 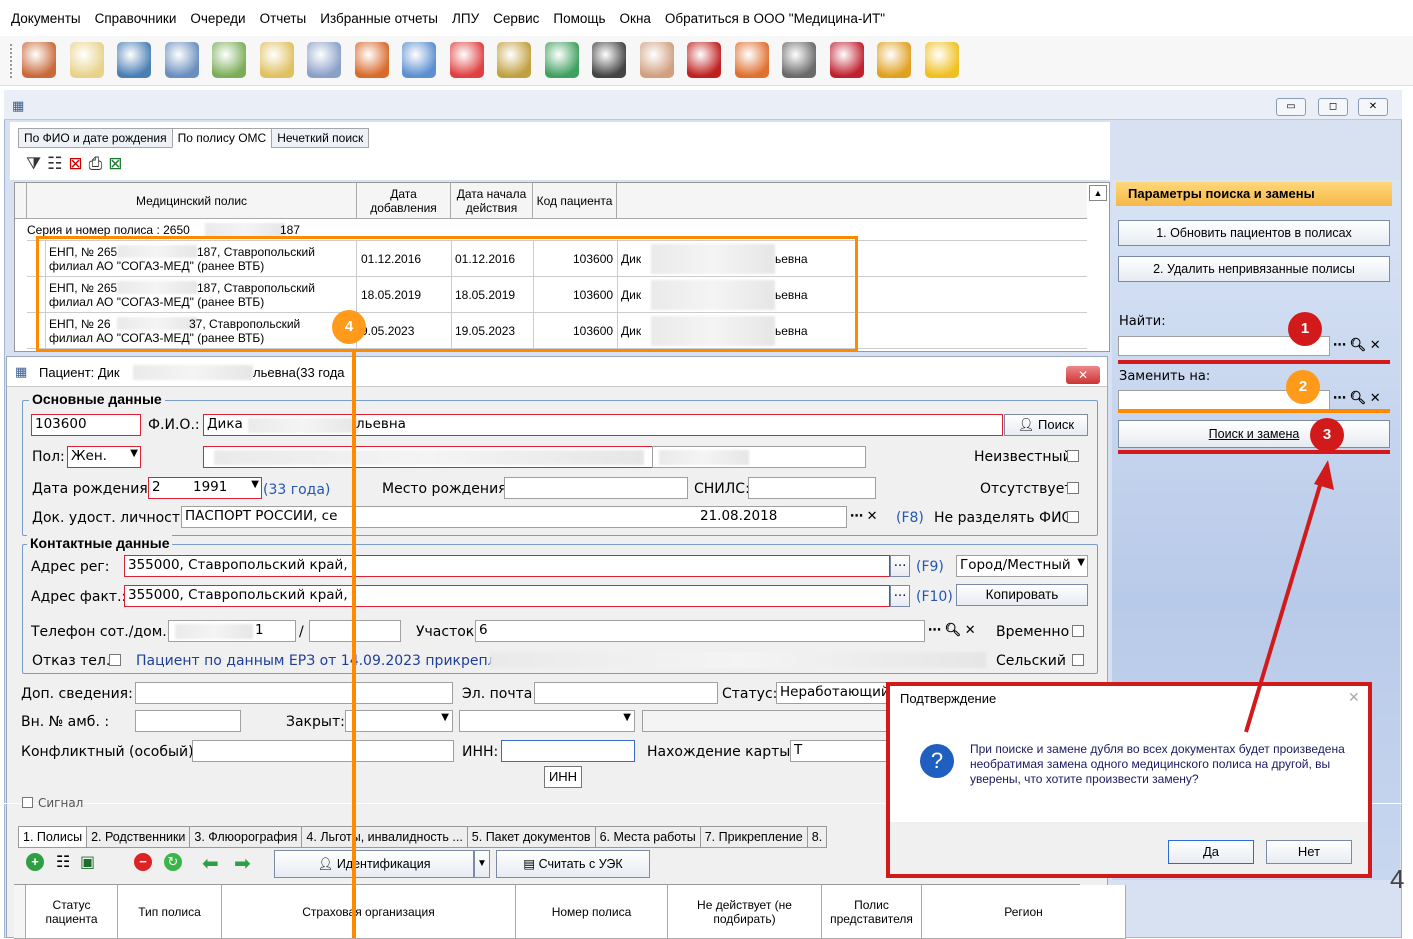 I want to click on excel-icon: ⊠, so click(x=118, y=163).